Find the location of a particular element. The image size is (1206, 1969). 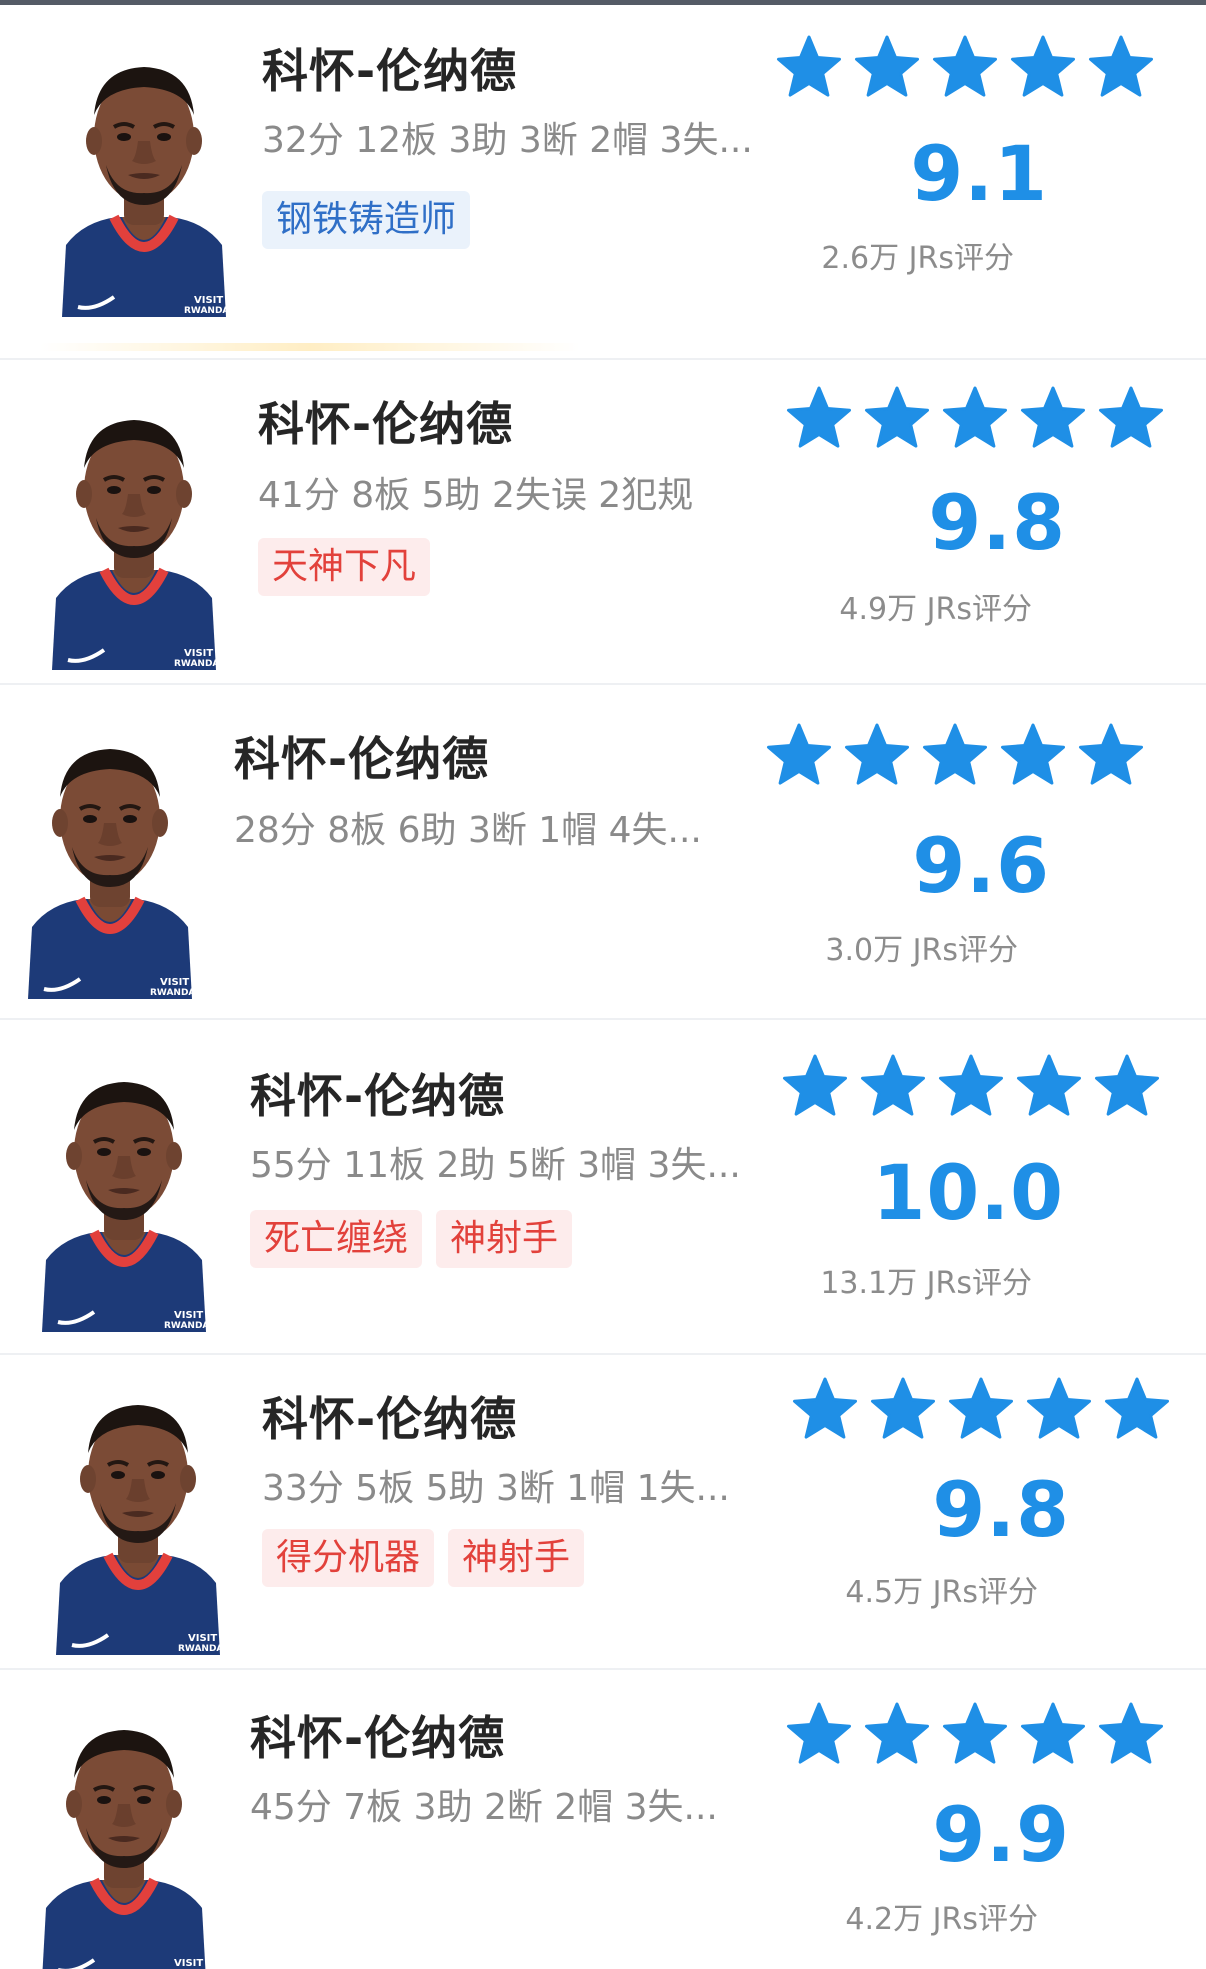

tag-list: 钢铁铸造师 is located at coordinates (366, 220).